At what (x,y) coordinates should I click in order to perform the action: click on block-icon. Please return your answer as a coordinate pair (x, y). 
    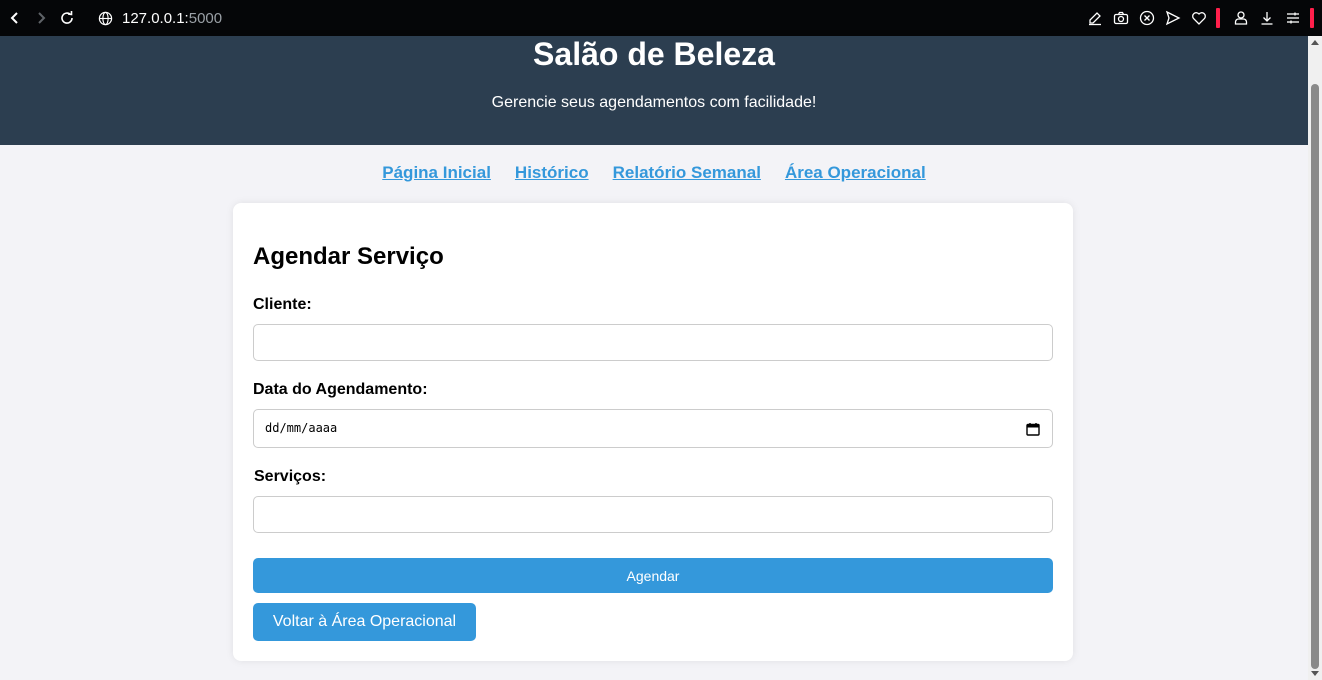
    Looking at the image, I should click on (1147, 18).